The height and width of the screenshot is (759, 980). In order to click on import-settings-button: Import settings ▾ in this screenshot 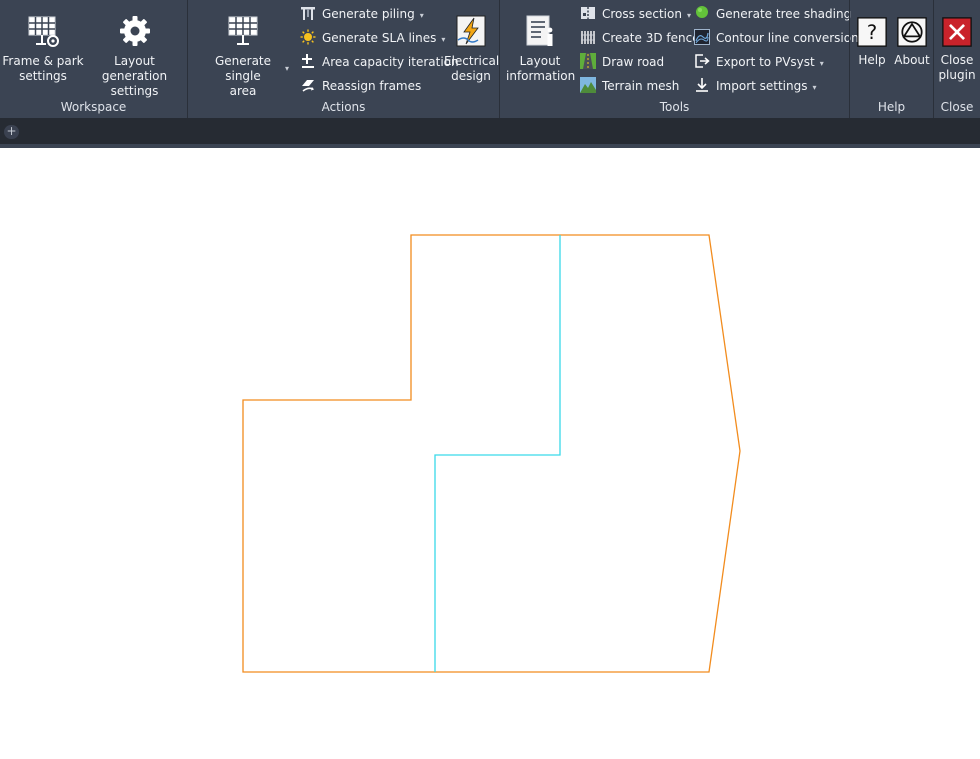, I will do `click(755, 86)`.